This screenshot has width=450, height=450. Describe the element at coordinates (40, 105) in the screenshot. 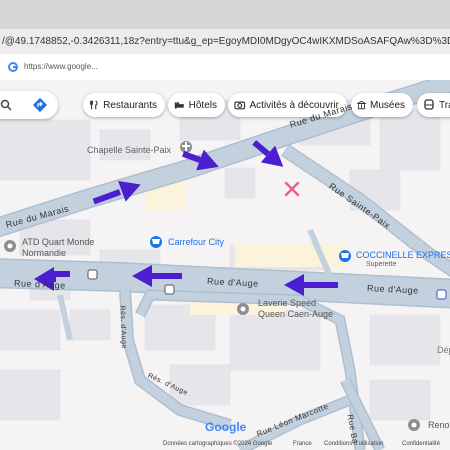

I see `directions-icon` at that location.